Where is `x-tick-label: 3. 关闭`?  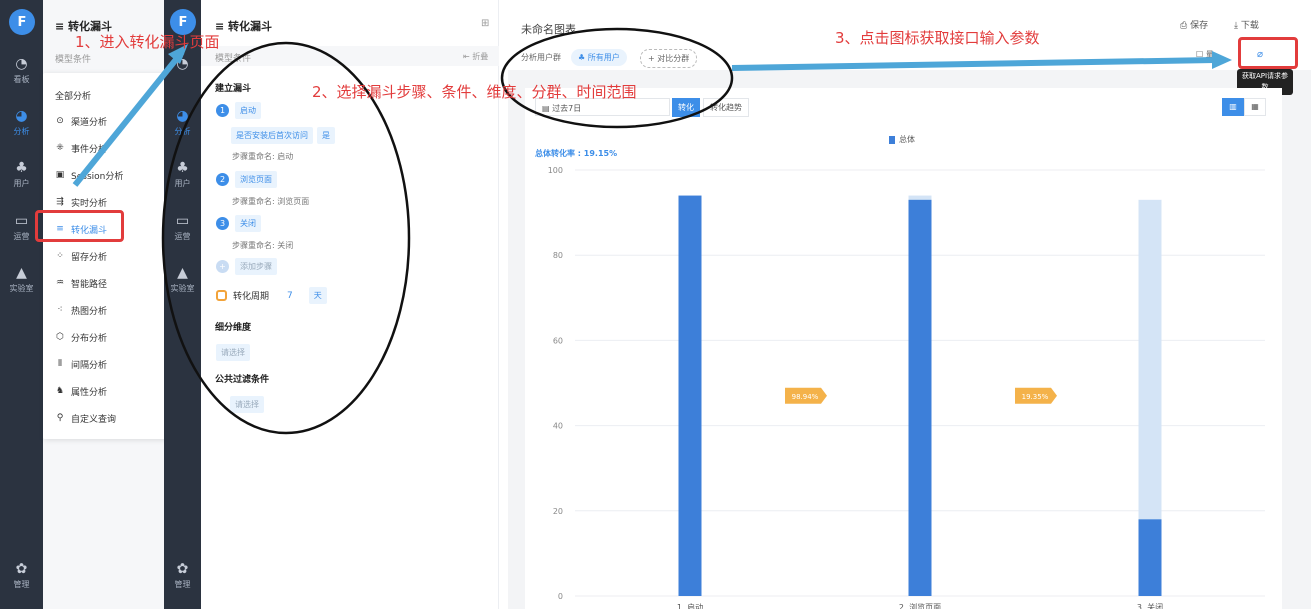 x-tick-label: 3. 关闭 is located at coordinates (1150, 605).